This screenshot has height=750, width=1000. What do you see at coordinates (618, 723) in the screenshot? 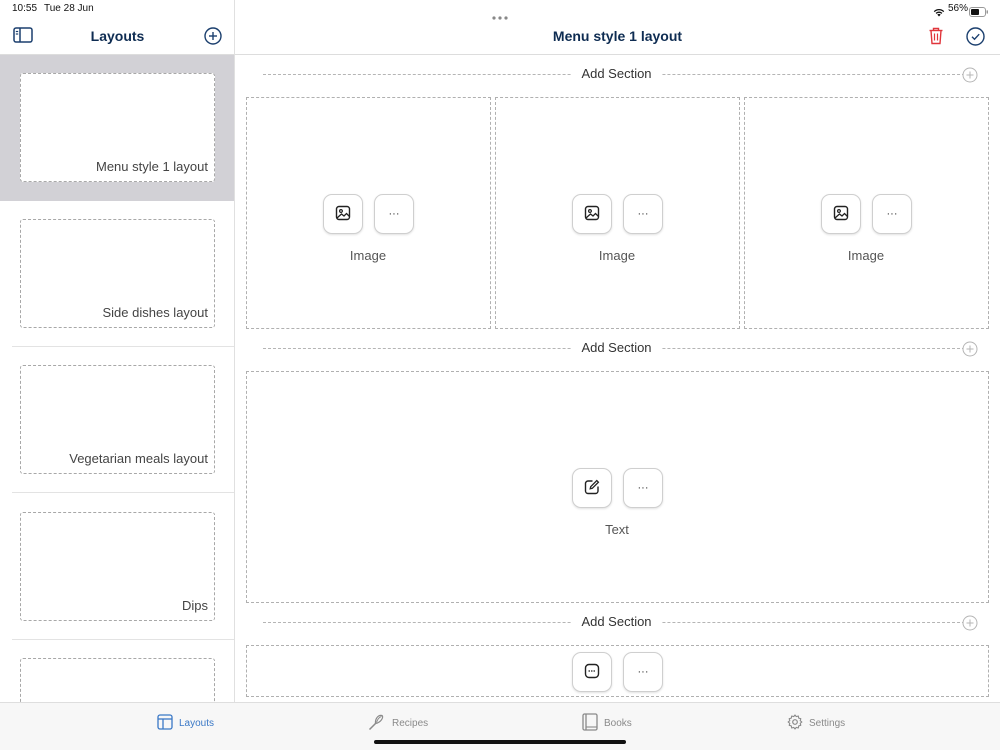
I see `tab-label: Books` at bounding box center [618, 723].